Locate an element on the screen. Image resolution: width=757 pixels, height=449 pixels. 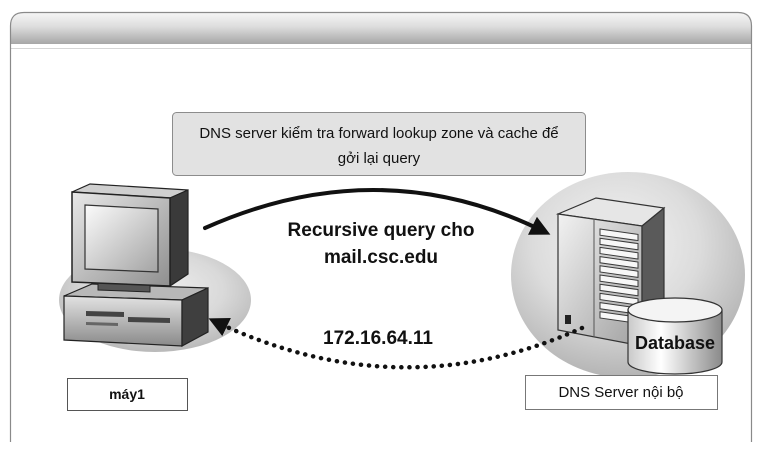
callout-text-line2: gởi lại query is located at coordinates (379, 158).